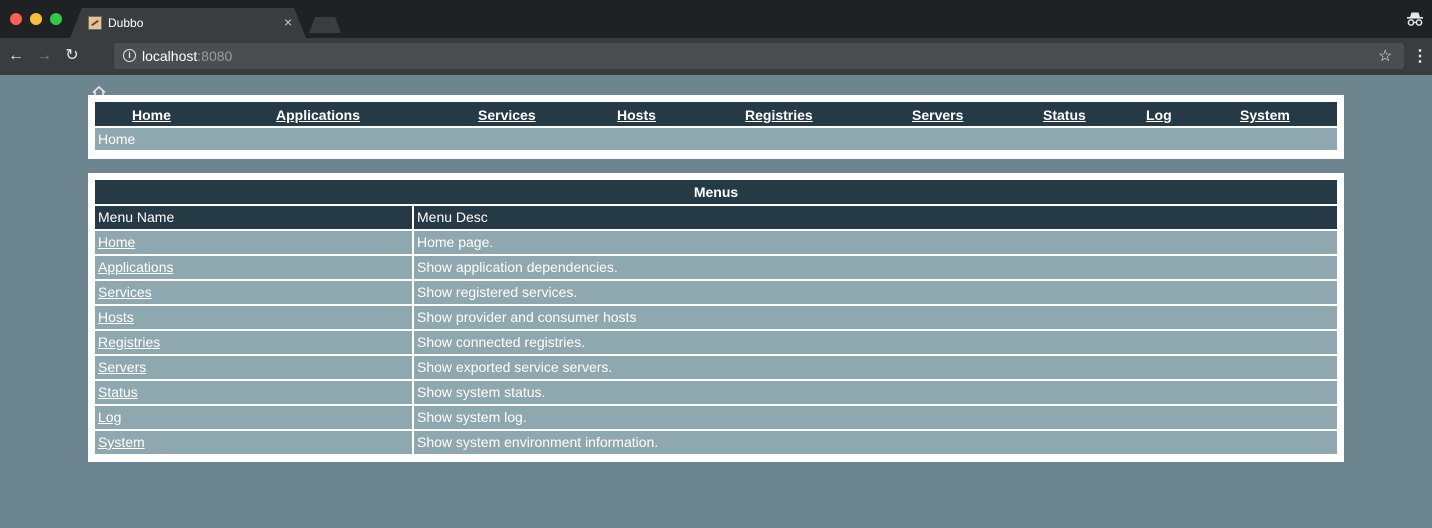 The height and width of the screenshot is (528, 1432). I want to click on menu-name-cell: Registries, so click(253, 342).